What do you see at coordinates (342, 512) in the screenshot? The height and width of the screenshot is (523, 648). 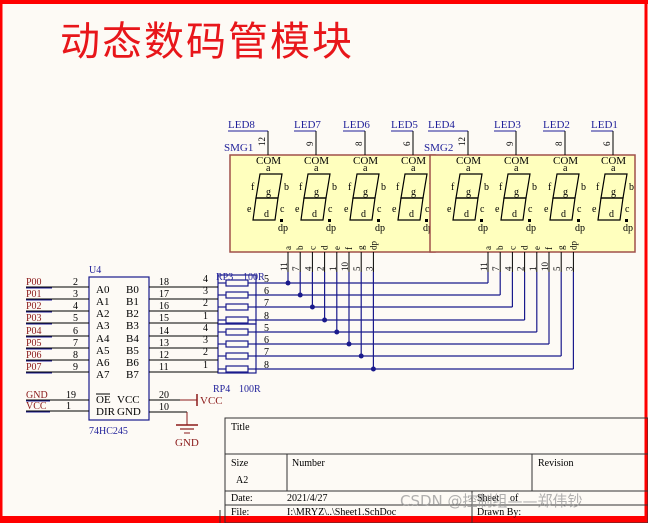 I see `file-value: I:\MRYZ\..\Sheet1.SchDoc` at bounding box center [342, 512].